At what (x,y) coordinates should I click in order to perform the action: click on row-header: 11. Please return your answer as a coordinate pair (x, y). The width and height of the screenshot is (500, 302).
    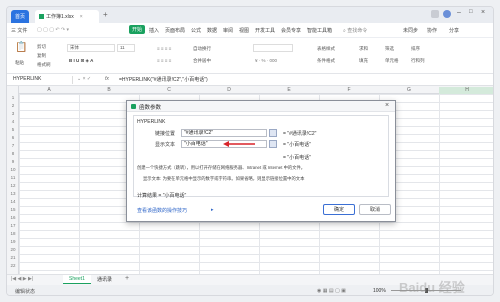
    Looking at the image, I should click on (13, 177).